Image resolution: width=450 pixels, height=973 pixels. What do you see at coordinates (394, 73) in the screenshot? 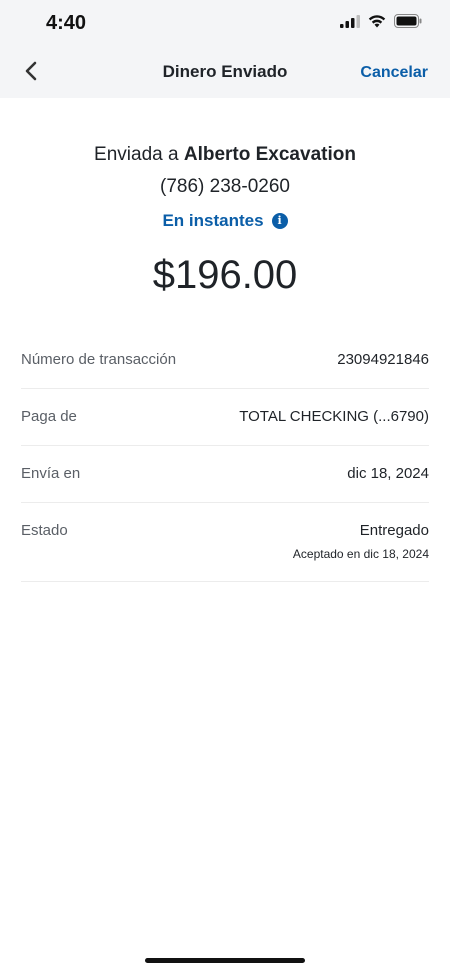
I see `cancel-button: Cancelar` at bounding box center [394, 73].